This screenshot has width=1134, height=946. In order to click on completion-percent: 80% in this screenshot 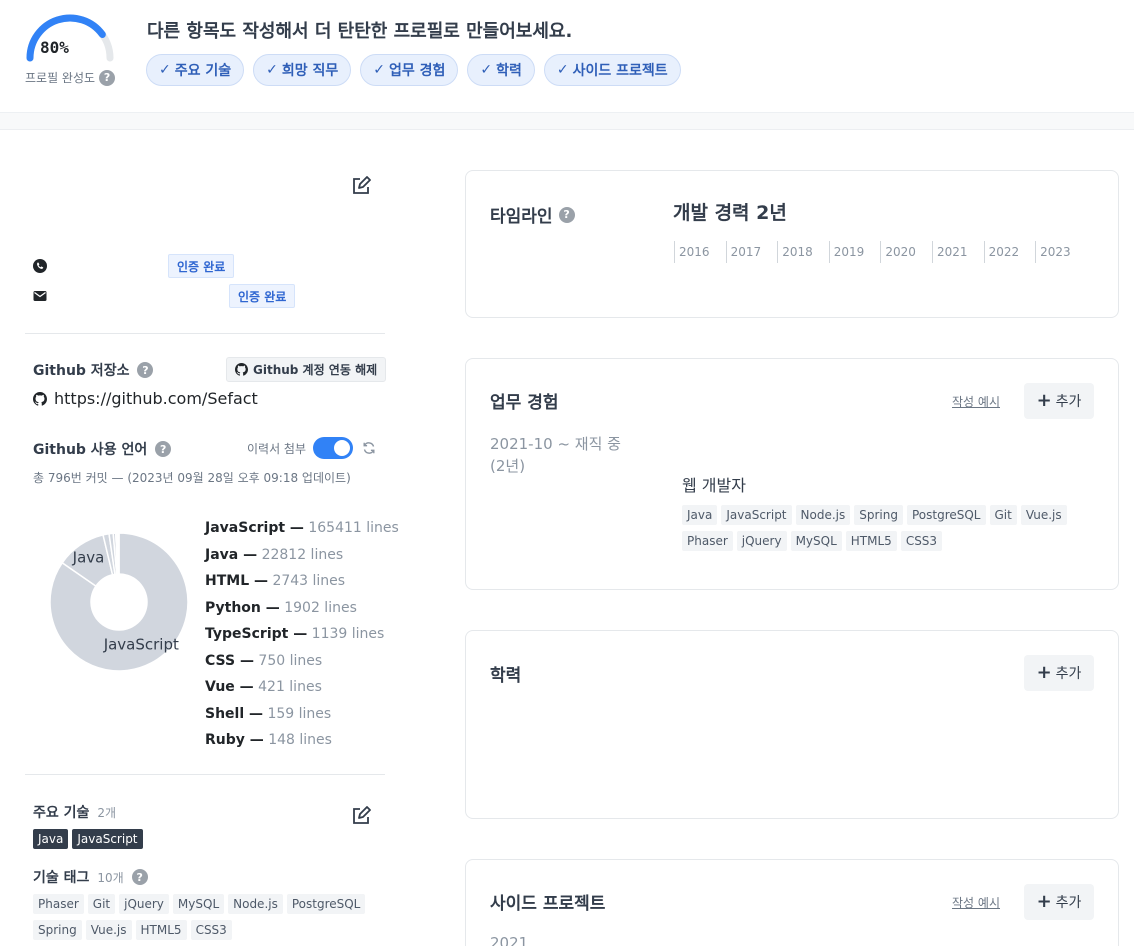, I will do `click(54, 47)`.